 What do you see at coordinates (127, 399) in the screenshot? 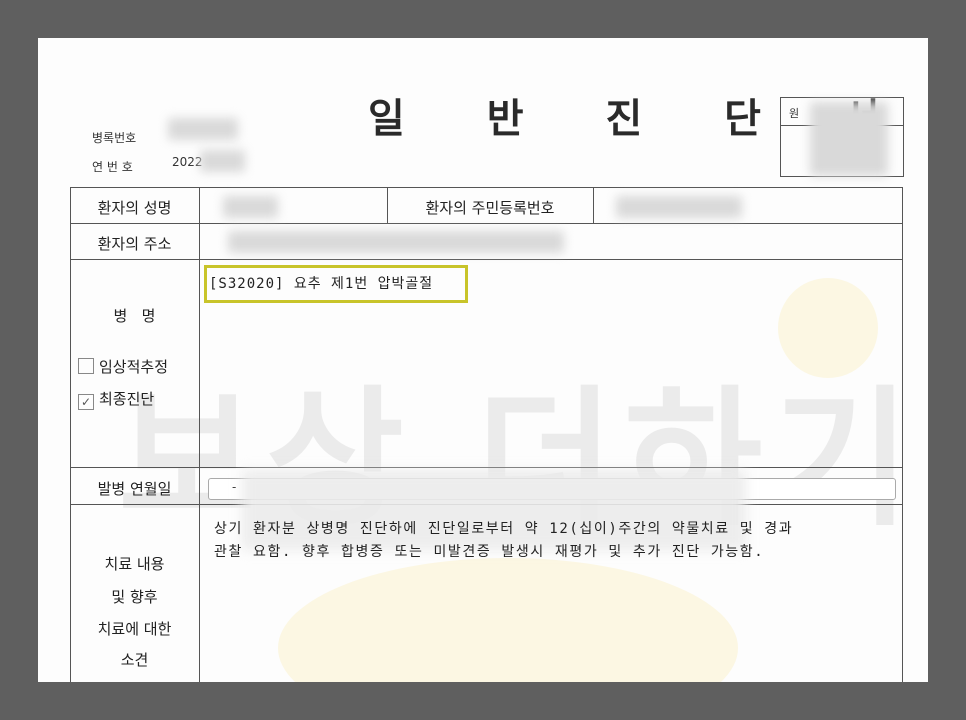
I see `final-label: 최종진단` at bounding box center [127, 399].